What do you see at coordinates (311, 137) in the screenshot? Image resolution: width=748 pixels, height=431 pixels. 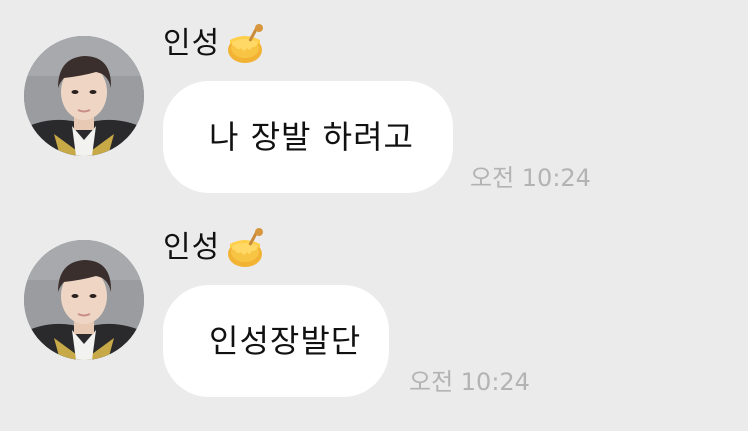 I see `message-text: 나 장발 하려고` at bounding box center [311, 137].